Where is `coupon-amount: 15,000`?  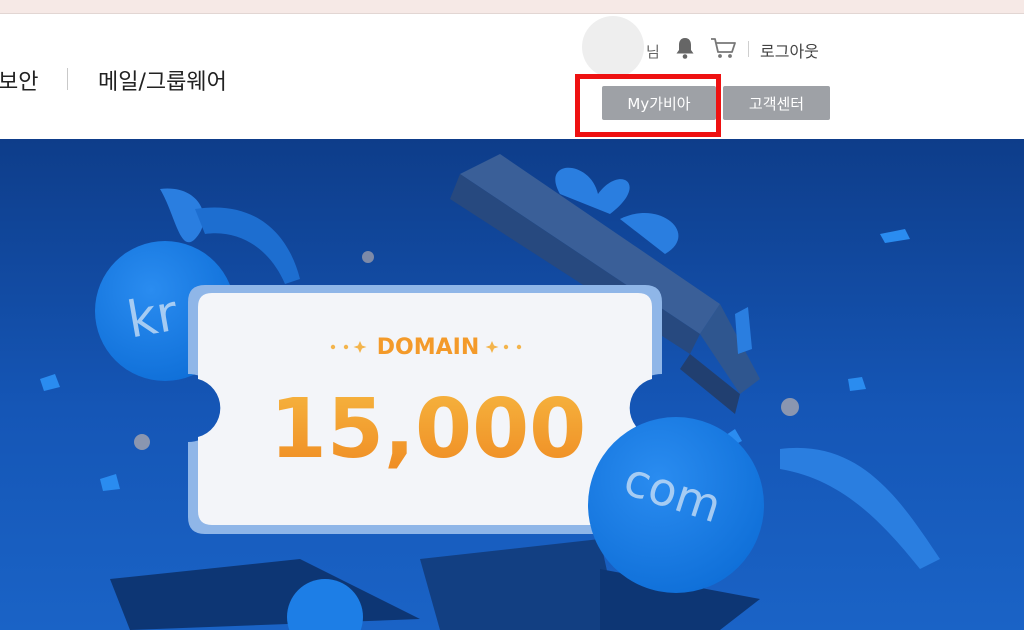
coupon-amount: 15,000 is located at coordinates (428, 429).